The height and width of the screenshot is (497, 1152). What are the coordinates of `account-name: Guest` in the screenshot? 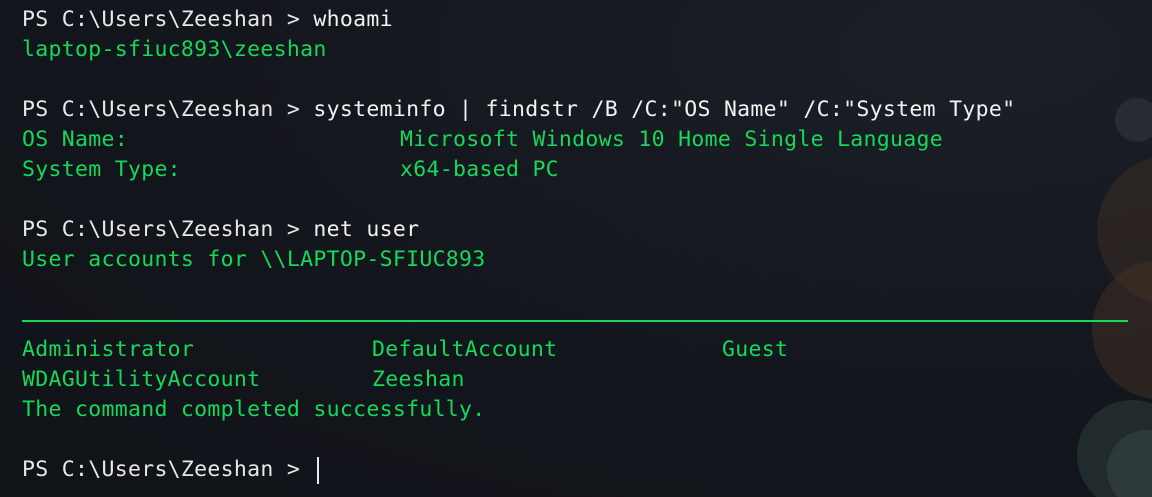 It's located at (755, 349).